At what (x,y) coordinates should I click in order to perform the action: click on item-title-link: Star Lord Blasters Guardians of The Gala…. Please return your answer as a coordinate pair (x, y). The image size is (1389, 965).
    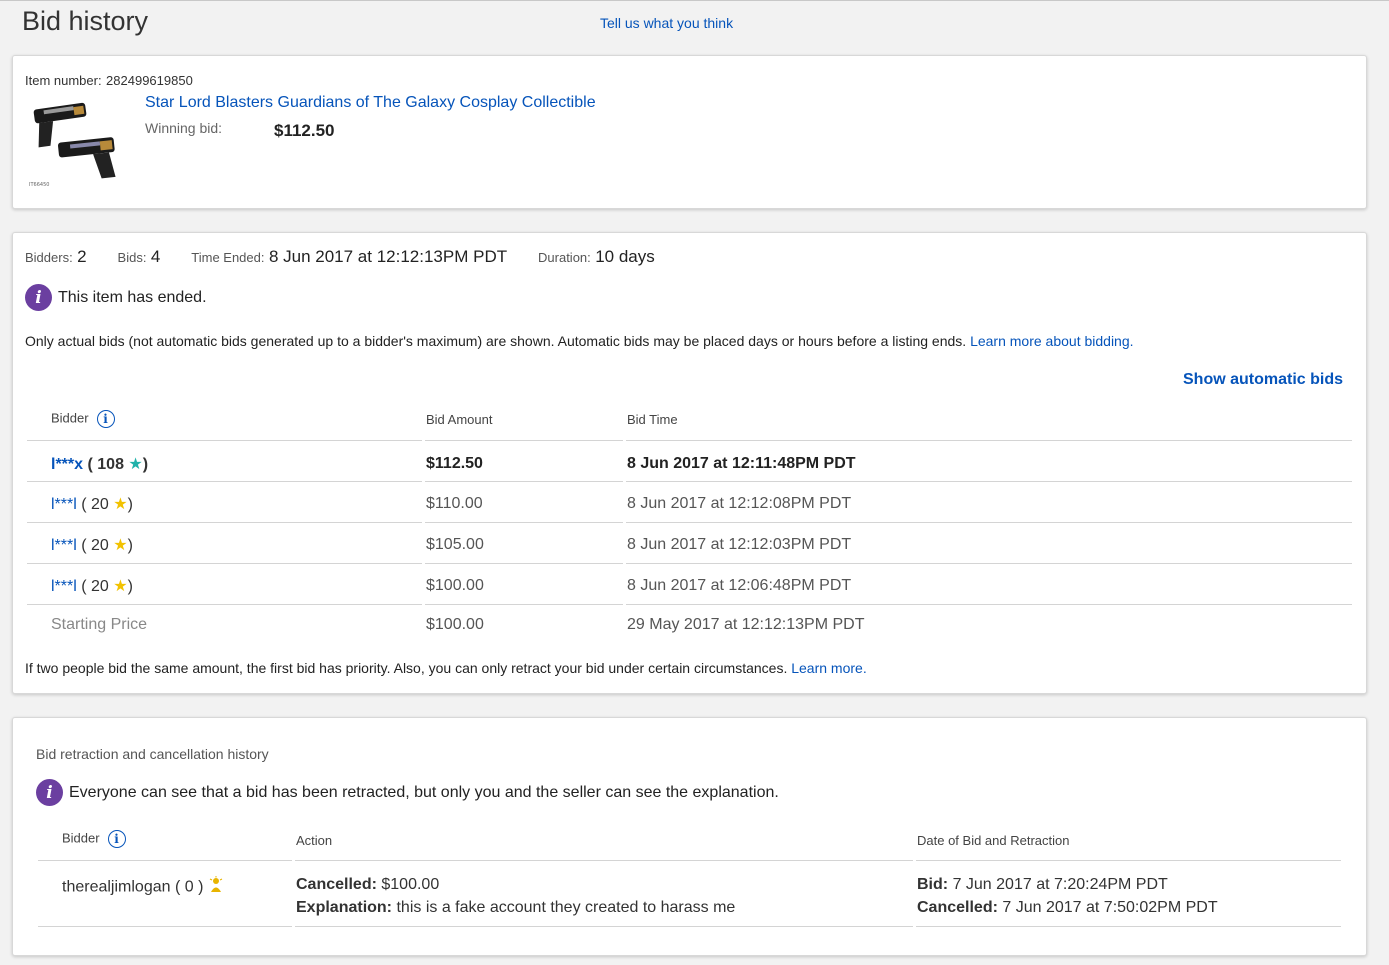
    Looking at the image, I should click on (370, 103).